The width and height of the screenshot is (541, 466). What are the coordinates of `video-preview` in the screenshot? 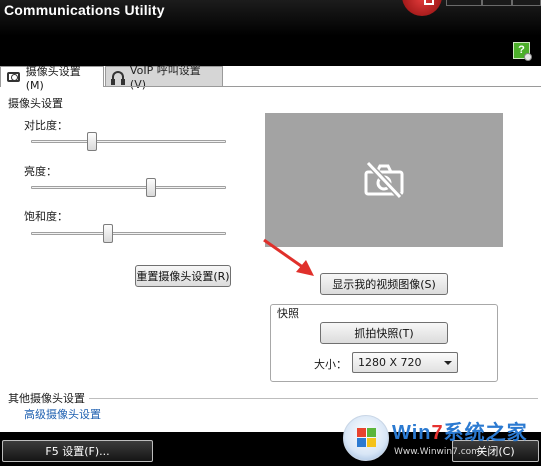 It's located at (384, 180).